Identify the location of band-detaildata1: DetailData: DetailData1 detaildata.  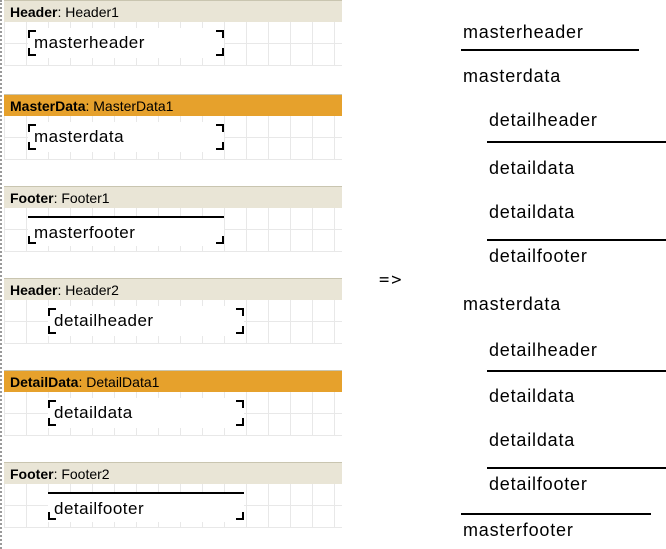
(173, 403).